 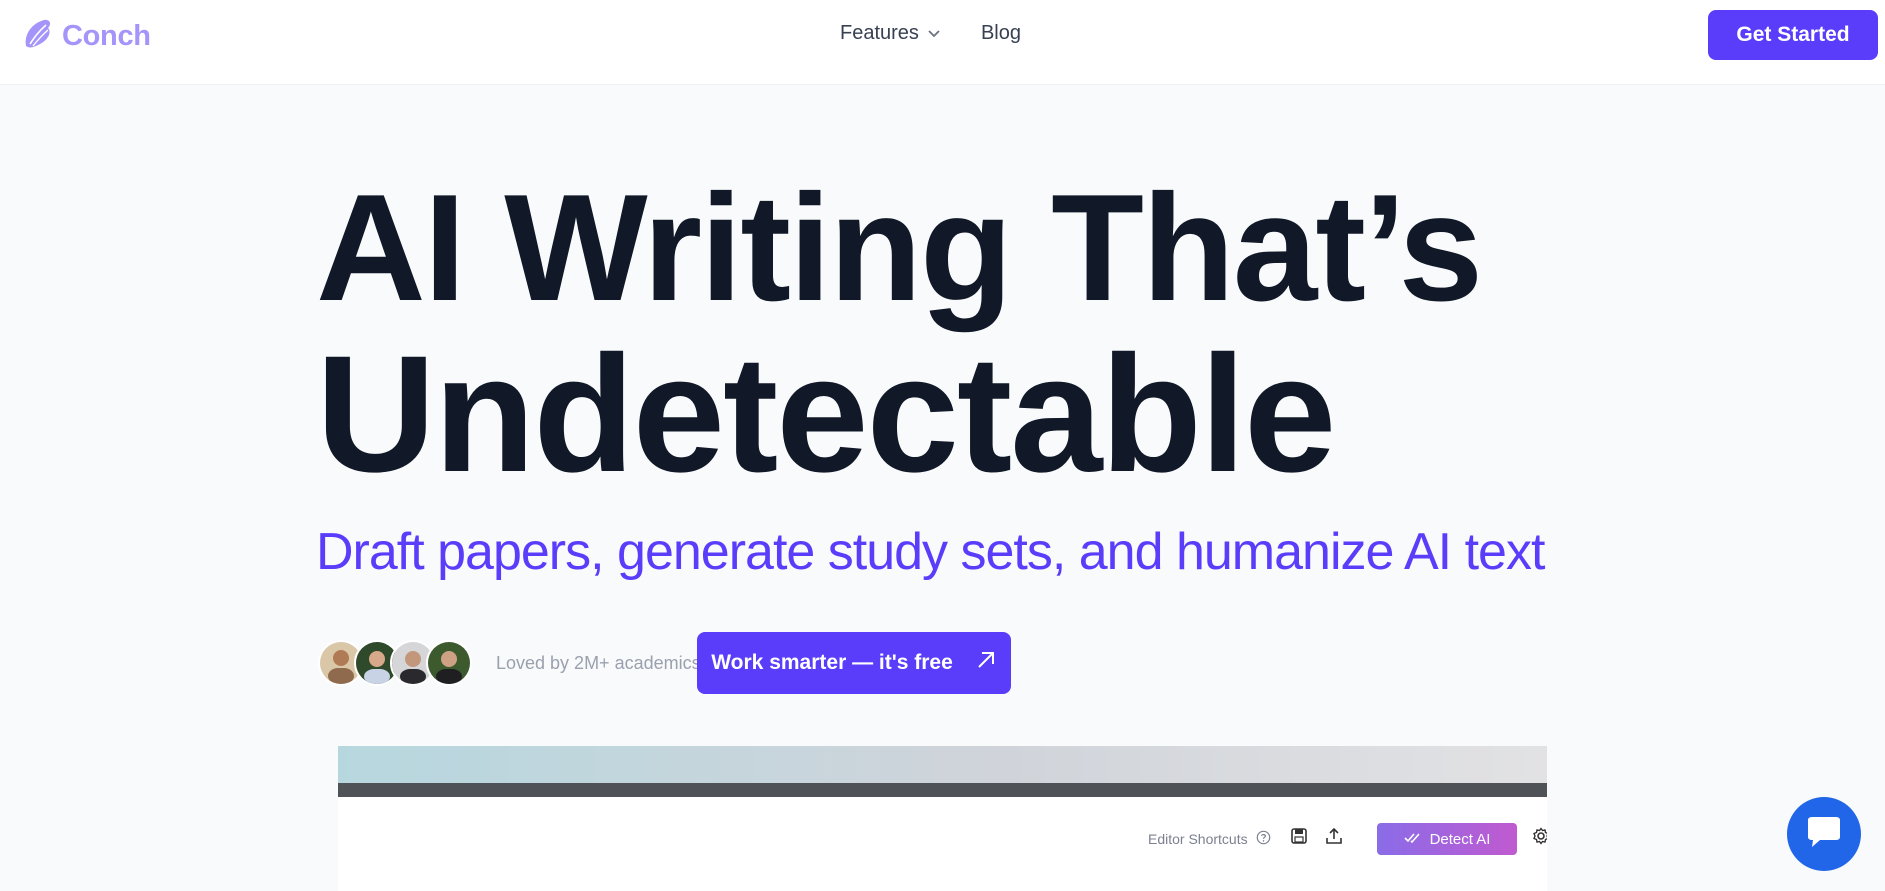 I want to click on arrow-up-right-icon, so click(x=986, y=663).